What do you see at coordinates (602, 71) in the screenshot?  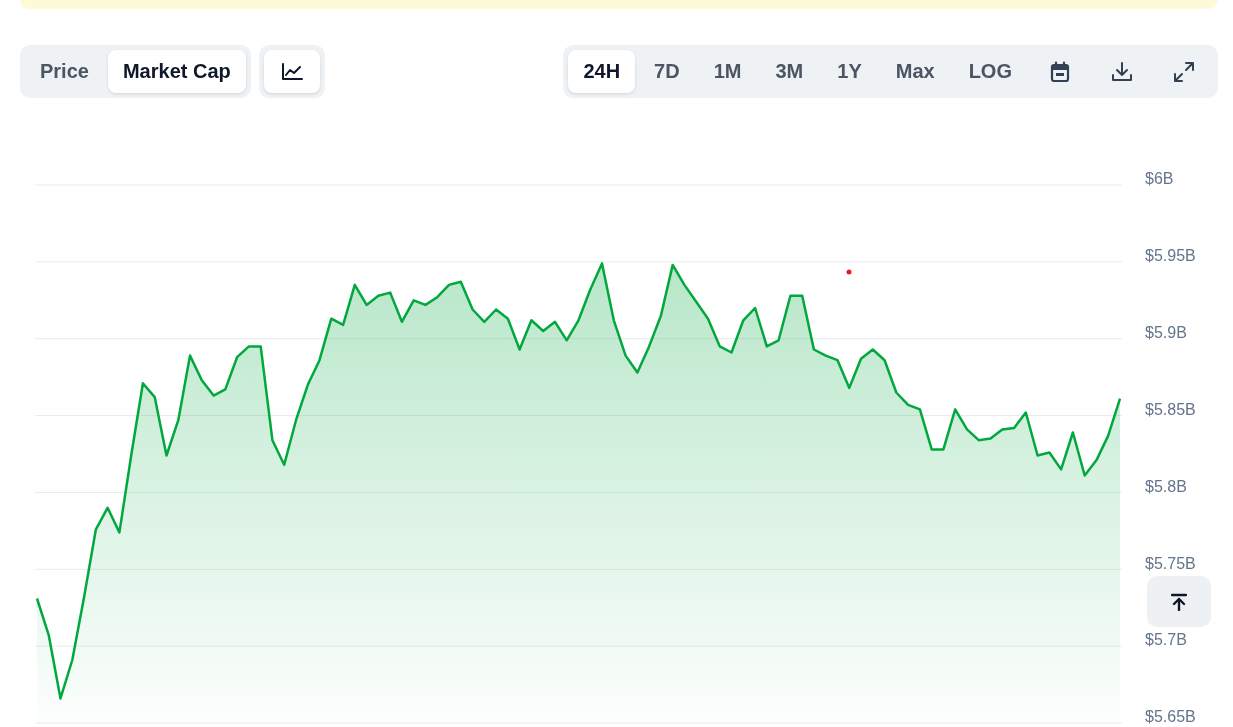 I see `range-tab: 24H` at bounding box center [602, 71].